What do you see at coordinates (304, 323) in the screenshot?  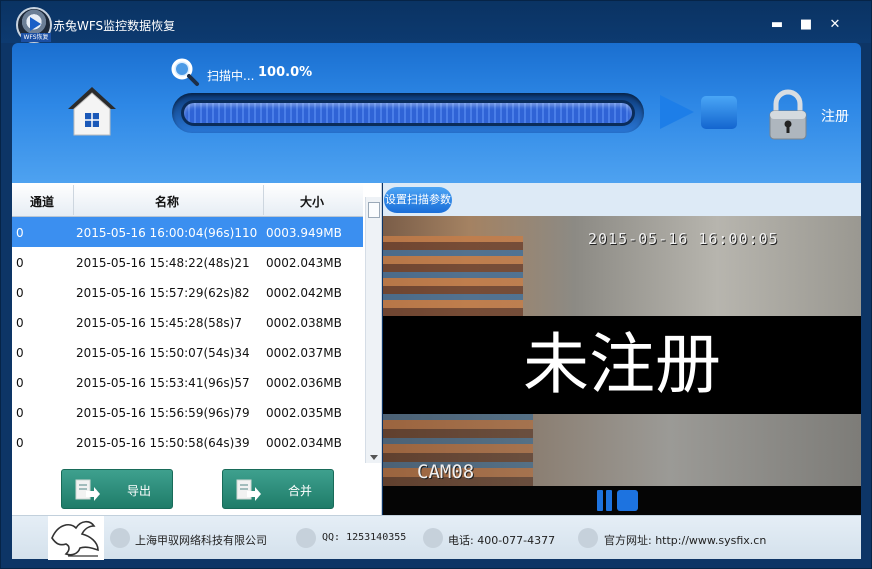 I see `cell-size: 0002.038MB` at bounding box center [304, 323].